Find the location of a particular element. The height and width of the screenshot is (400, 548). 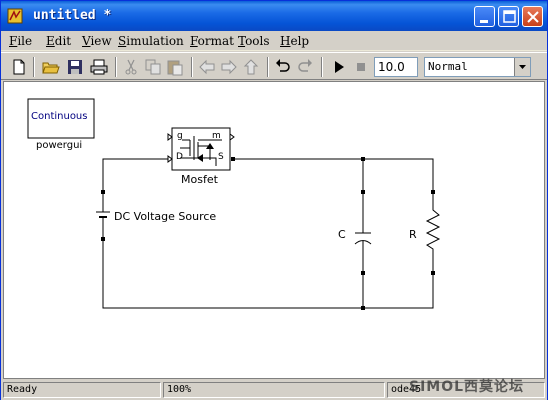

print-button is located at coordinates (99, 67).